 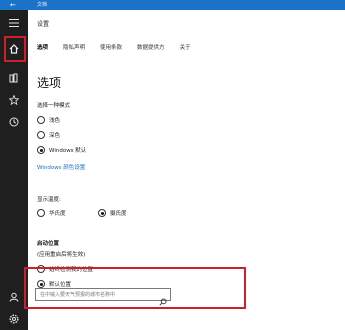 What do you see at coordinates (78, 295) in the screenshot?
I see `search-placeholder: 在中输入要天气预报的城市名称中` at bounding box center [78, 295].